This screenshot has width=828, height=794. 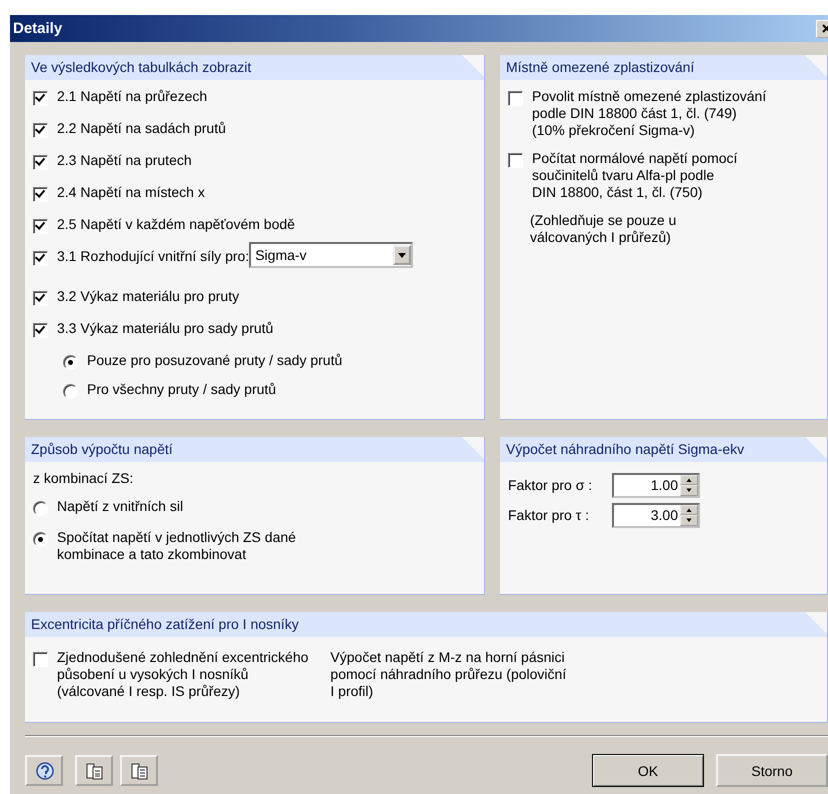 What do you see at coordinates (153, 256) in the screenshot?
I see `checkbox-label: 3.1 Rozhodující vnitřní síly pro:` at bounding box center [153, 256].